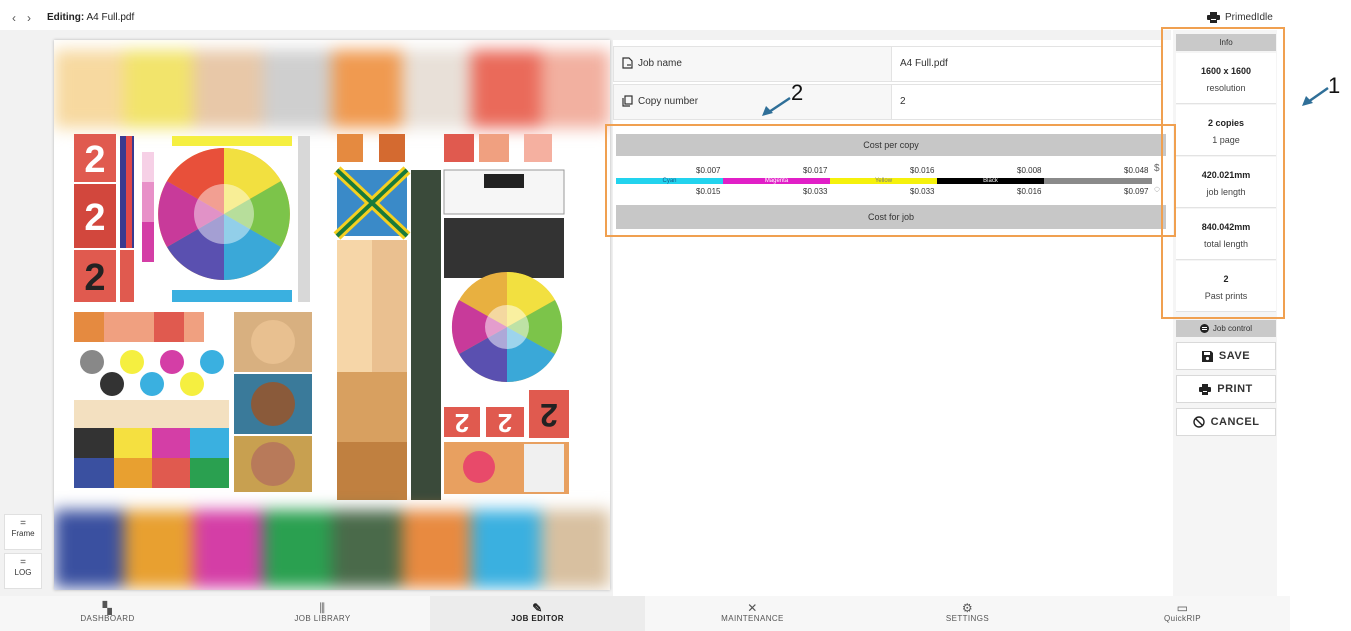 The height and width of the screenshot is (631, 1351). I want to click on job-name-input: A4 Full.pdf, so click(1026, 64).